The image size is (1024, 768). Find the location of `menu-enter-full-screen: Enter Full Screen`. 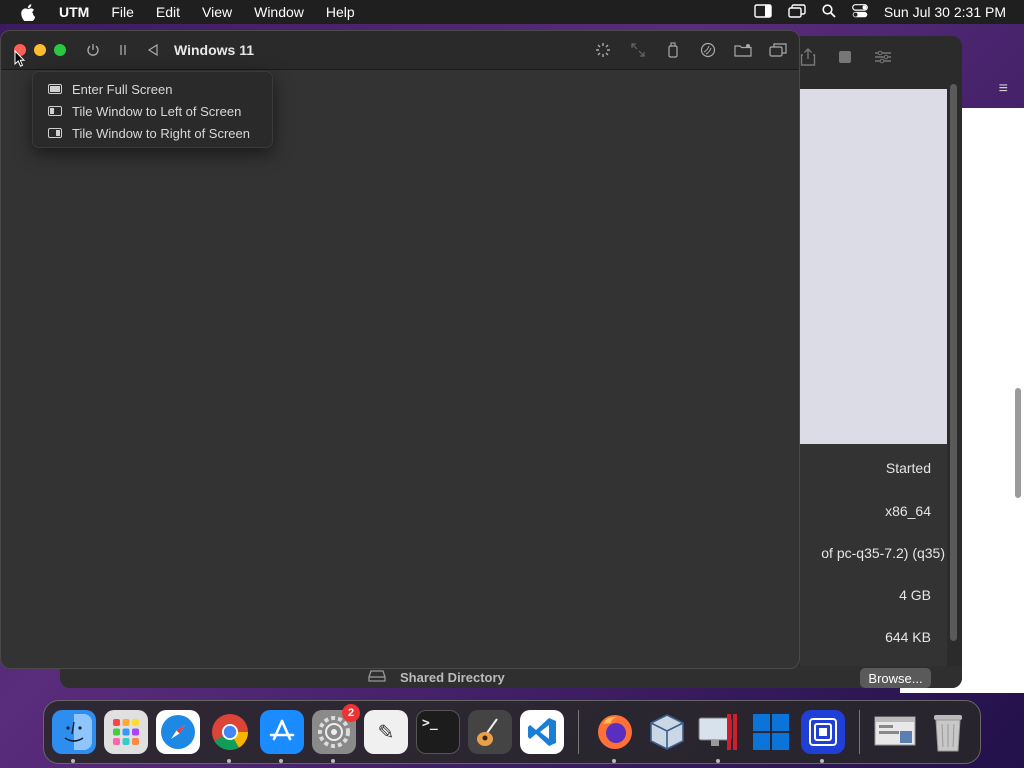

menu-enter-full-screen: Enter Full Screen is located at coordinates (152, 89).